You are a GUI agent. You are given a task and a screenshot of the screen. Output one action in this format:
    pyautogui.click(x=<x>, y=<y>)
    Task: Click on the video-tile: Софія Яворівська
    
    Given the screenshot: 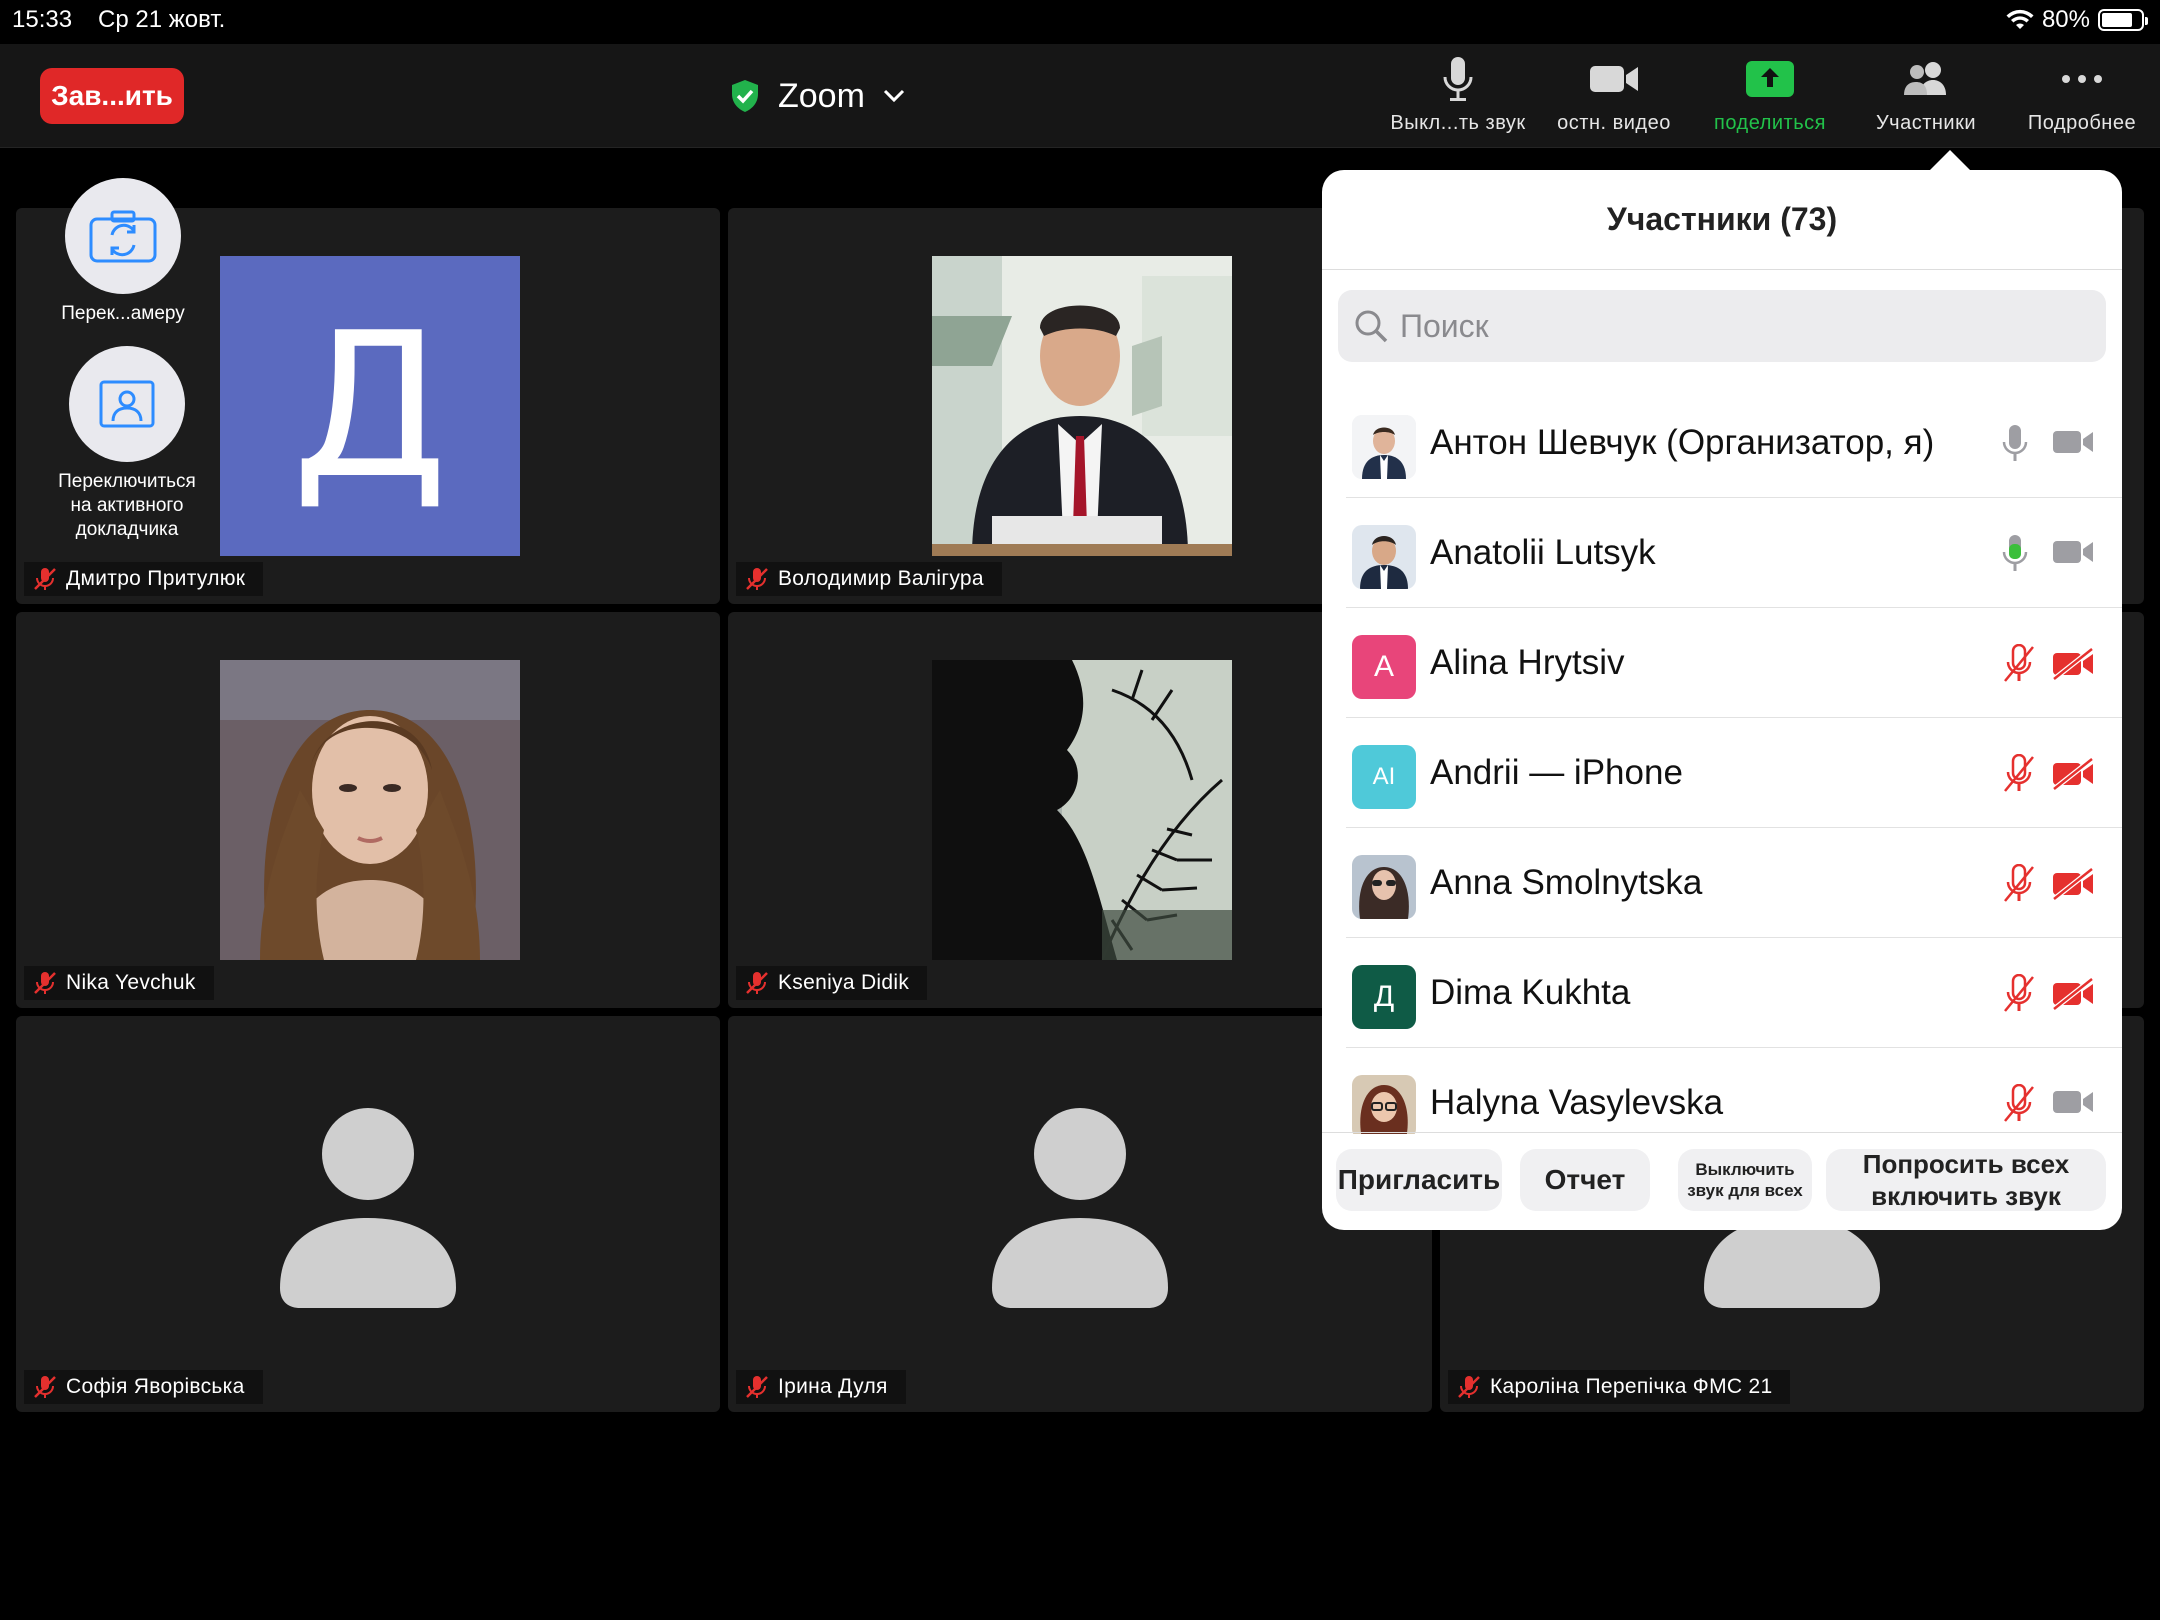 What is the action you would take?
    pyautogui.click(x=368, y=1214)
    